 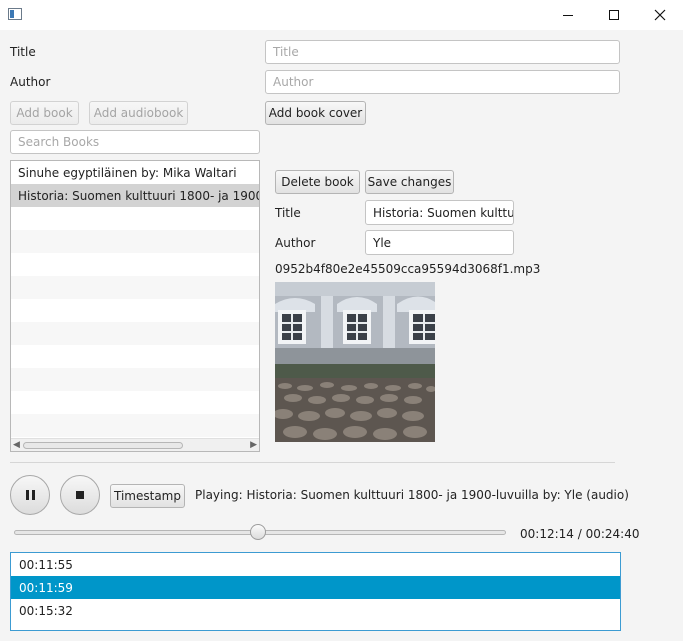 I want to click on close-icon, so click(x=660, y=15).